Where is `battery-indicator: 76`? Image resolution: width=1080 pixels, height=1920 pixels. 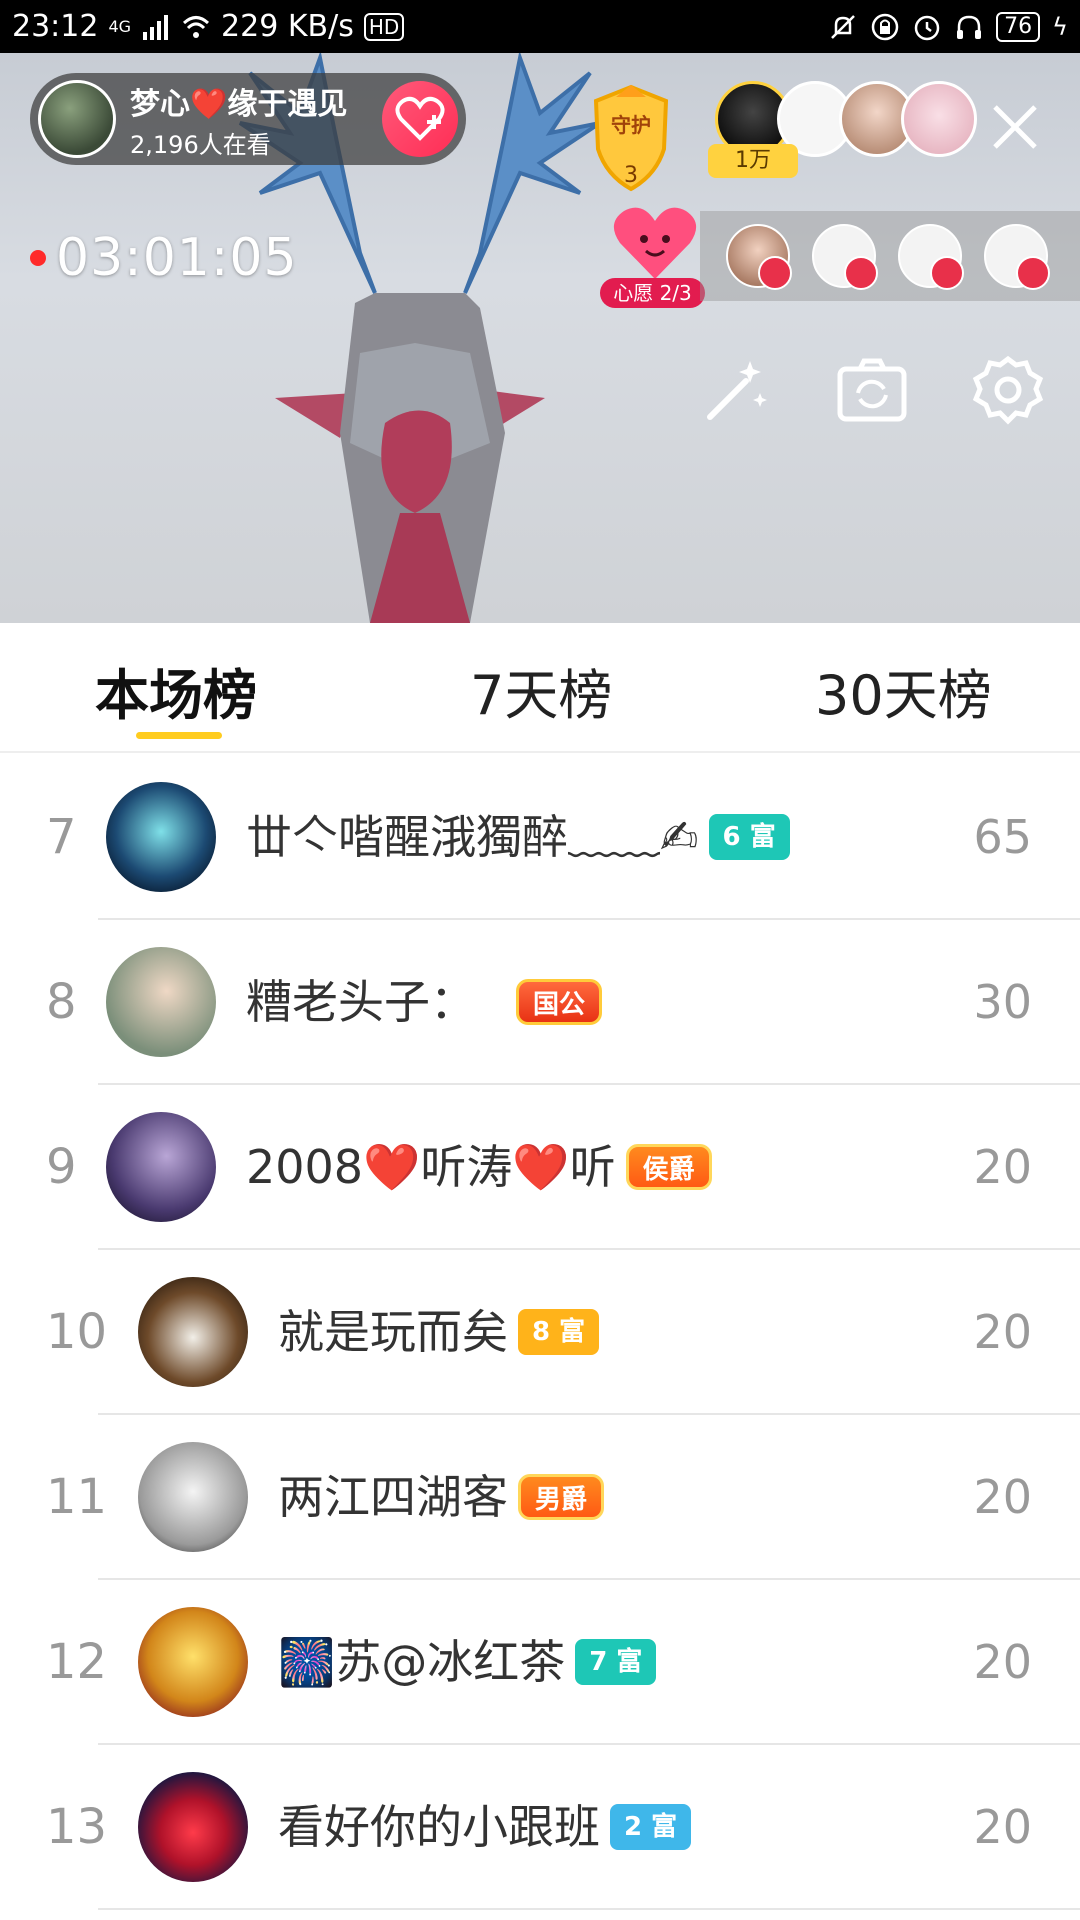 battery-indicator: 76 is located at coordinates (1018, 26).